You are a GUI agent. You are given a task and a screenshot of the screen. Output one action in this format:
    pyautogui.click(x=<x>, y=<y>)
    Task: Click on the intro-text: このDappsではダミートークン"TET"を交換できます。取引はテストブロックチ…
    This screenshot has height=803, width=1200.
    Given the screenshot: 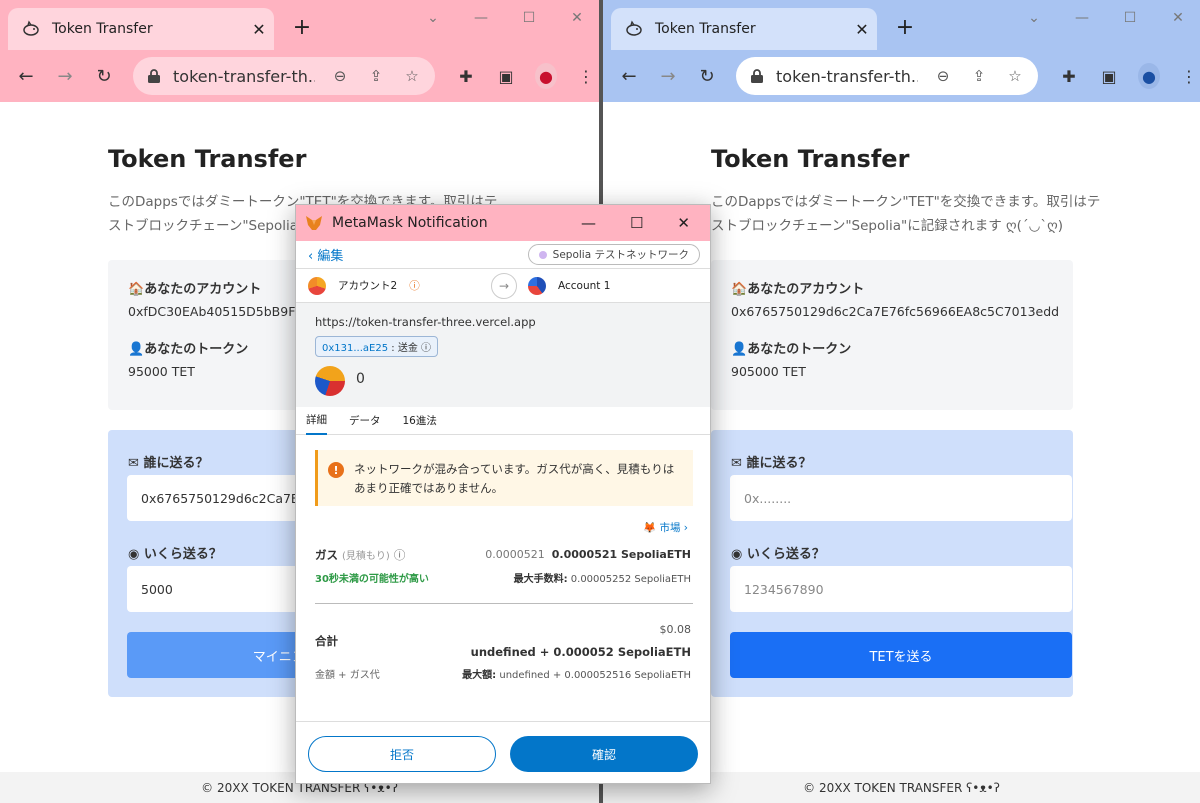 What is the action you would take?
    pyautogui.click(x=906, y=214)
    